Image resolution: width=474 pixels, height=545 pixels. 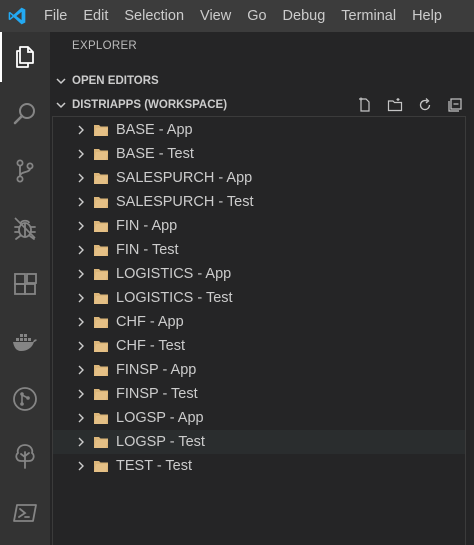 I want to click on folder-label: TEST - Test, so click(x=154, y=466).